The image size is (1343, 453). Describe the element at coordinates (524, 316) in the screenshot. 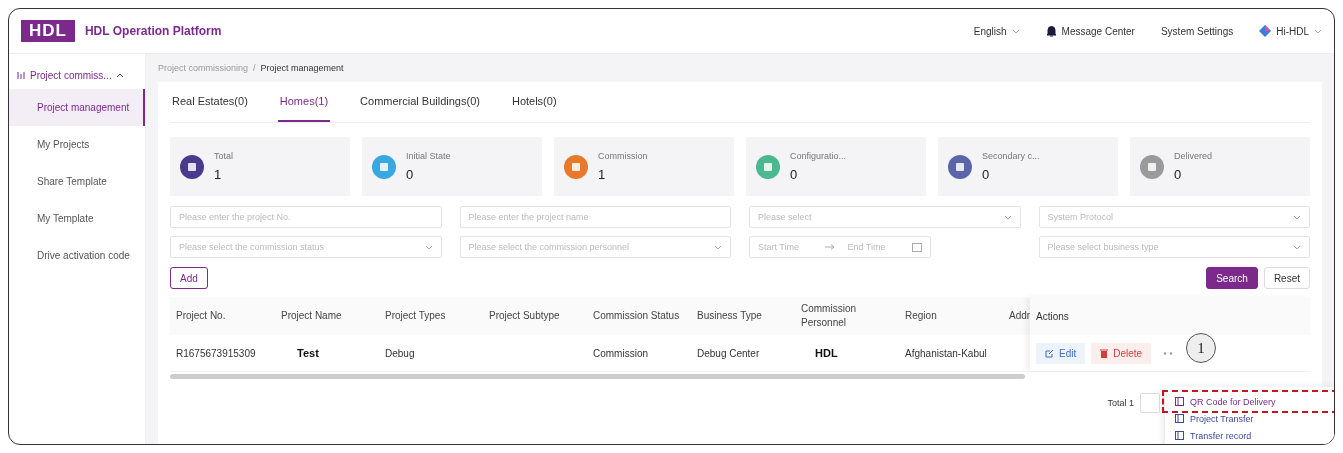

I see `column-header: Project Subtype` at that location.